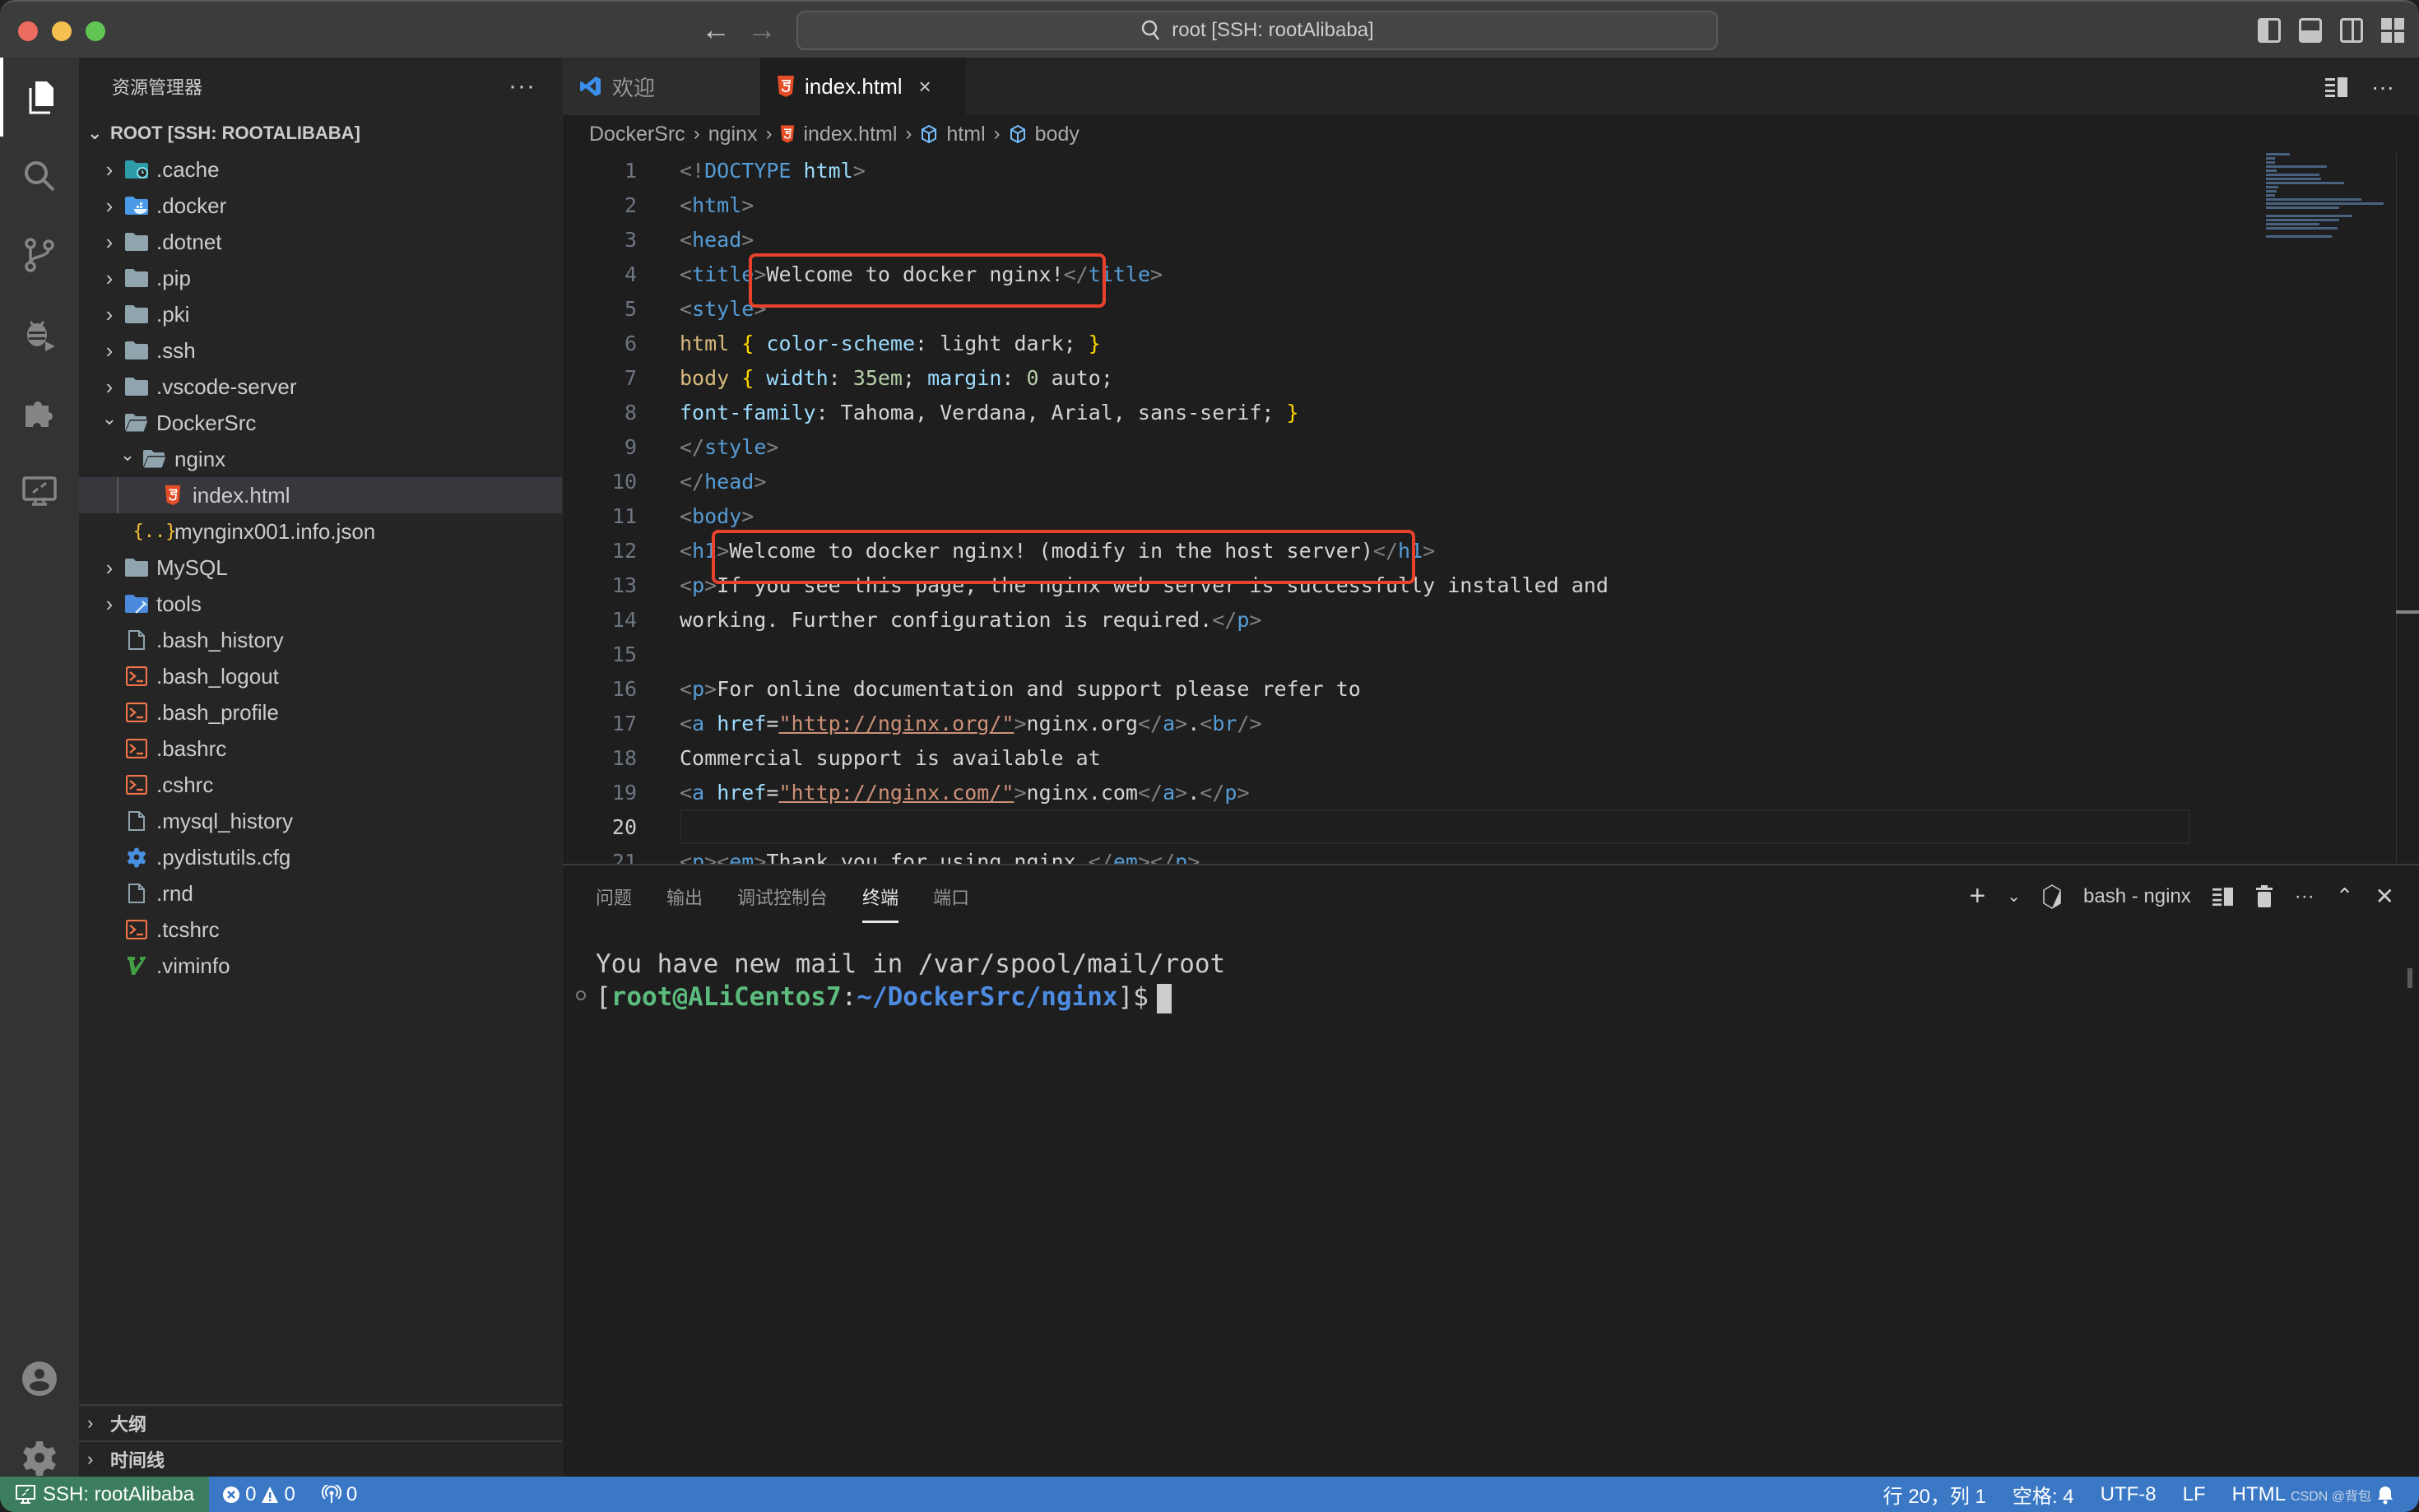 This screenshot has height=1512, width=2419. What do you see at coordinates (2345, 896) in the screenshot?
I see `maximize-panel-icon: ⌃` at bounding box center [2345, 896].